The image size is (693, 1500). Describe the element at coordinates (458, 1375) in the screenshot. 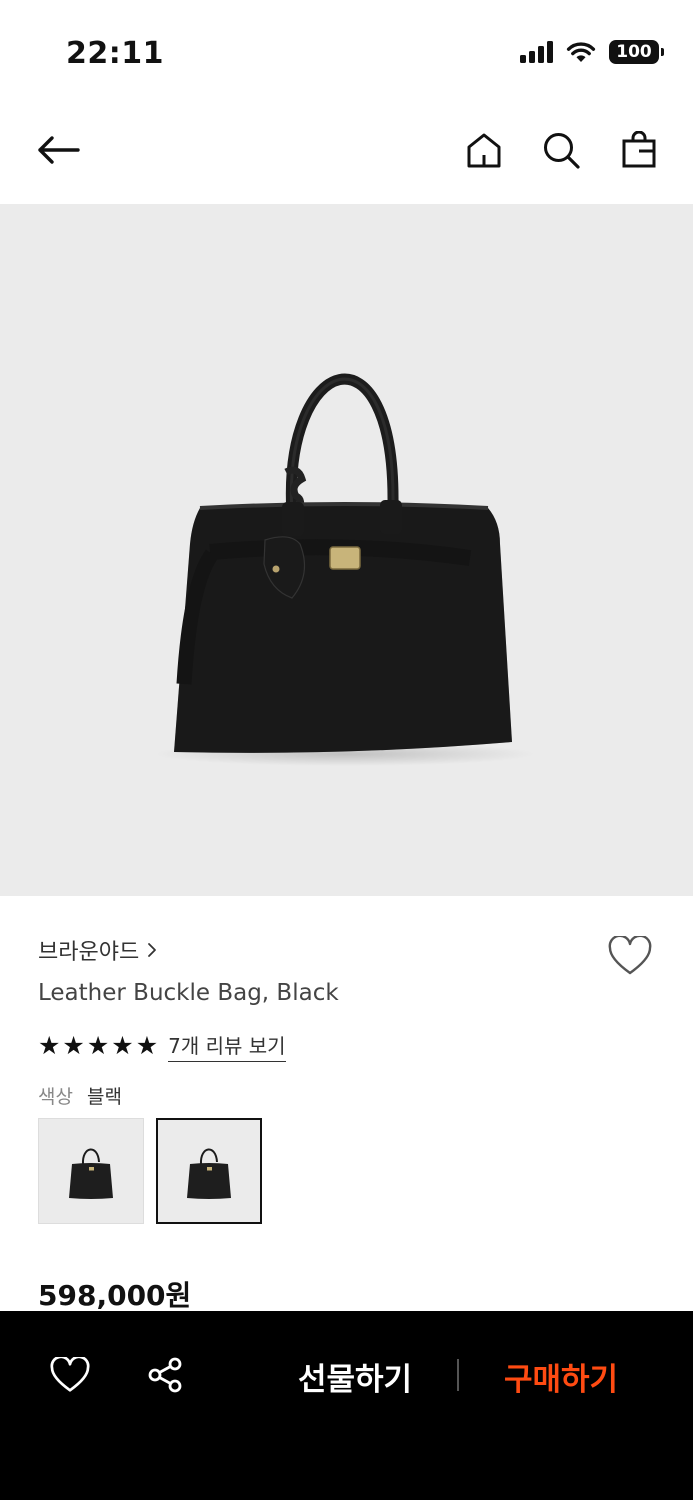

I see `action-divider` at that location.